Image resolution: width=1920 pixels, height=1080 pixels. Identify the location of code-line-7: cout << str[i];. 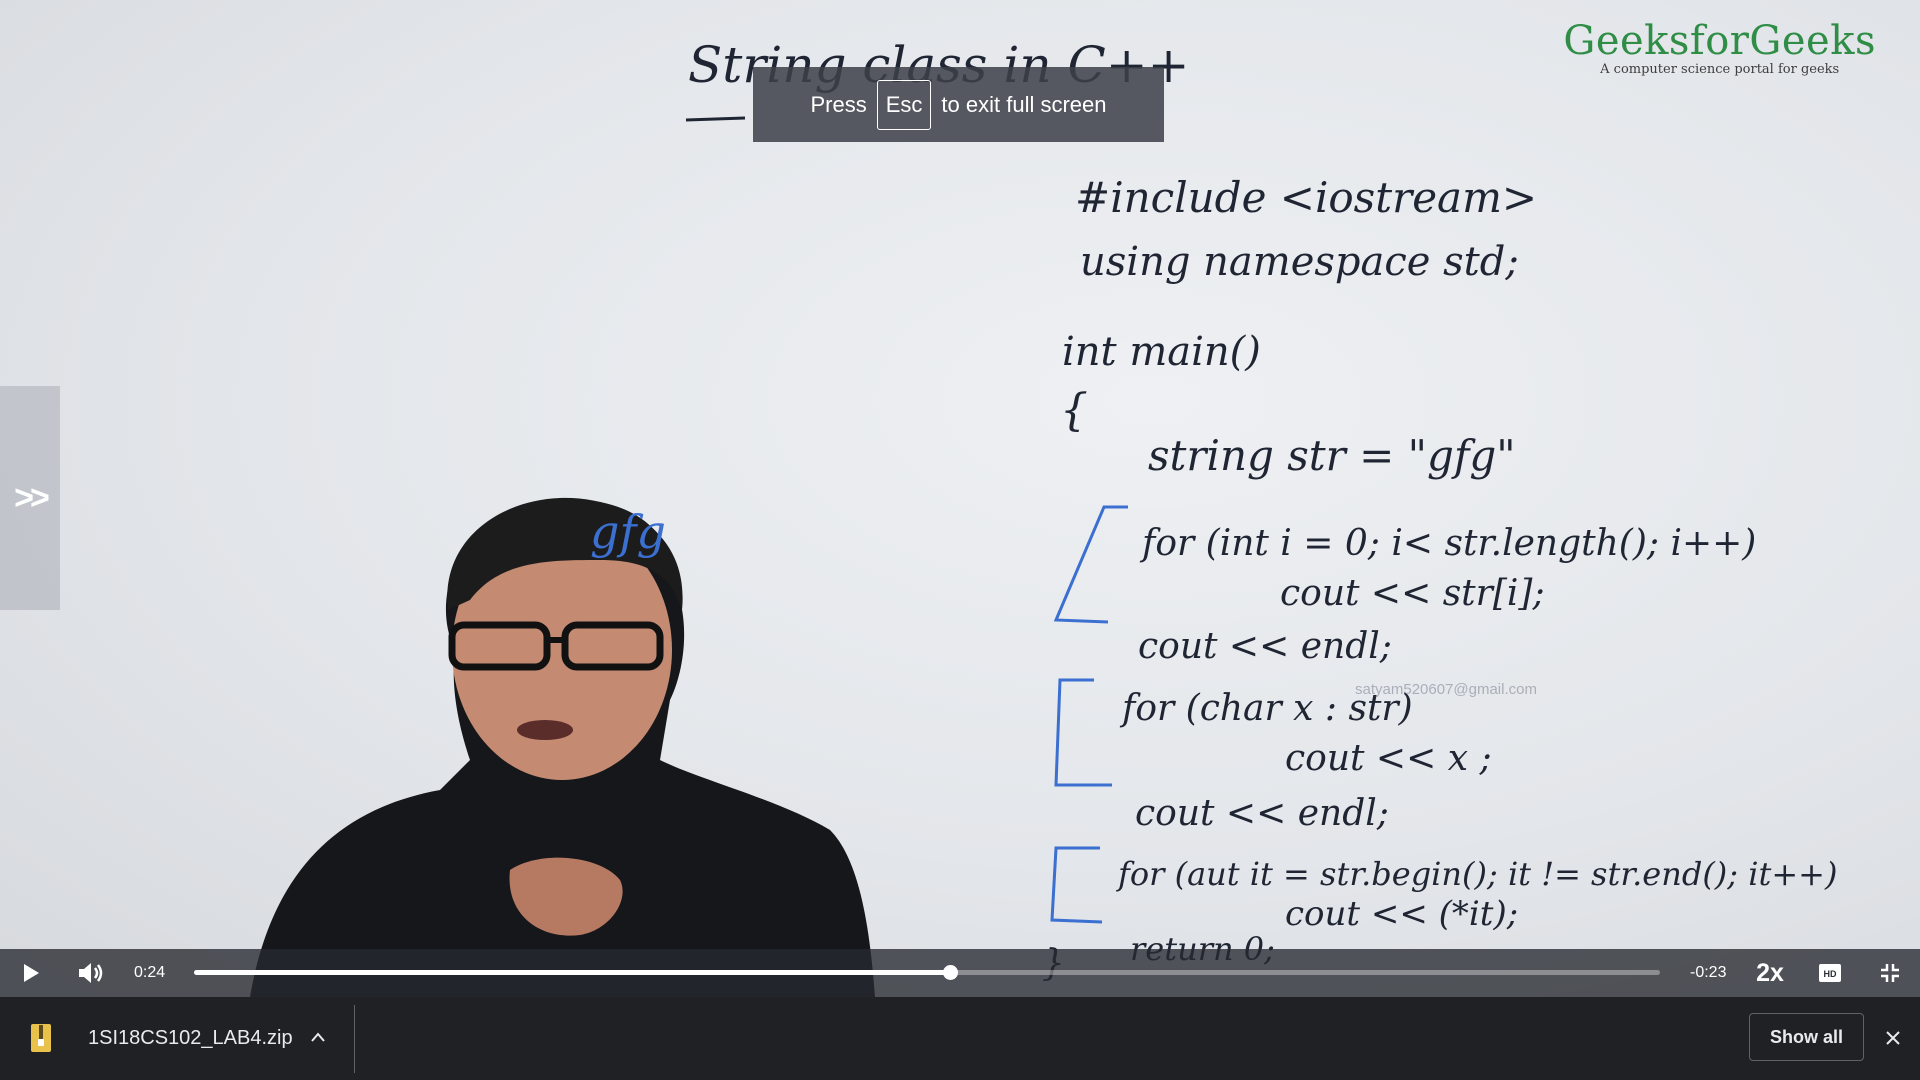
(1412, 593).